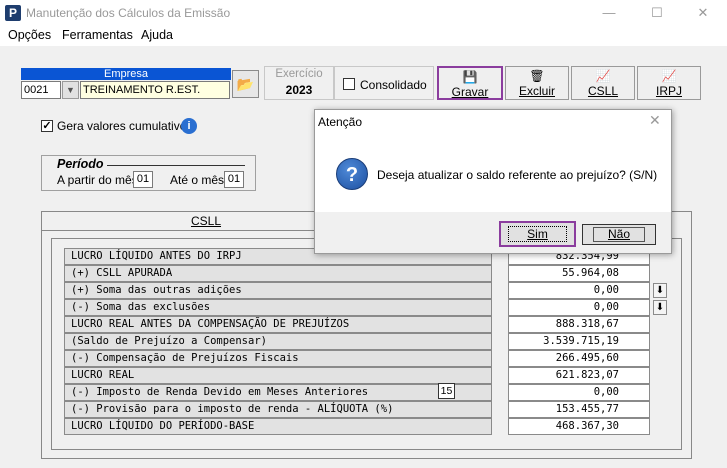  What do you see at coordinates (470, 92) in the screenshot?
I see `gravar-label: Gravar` at bounding box center [470, 92].